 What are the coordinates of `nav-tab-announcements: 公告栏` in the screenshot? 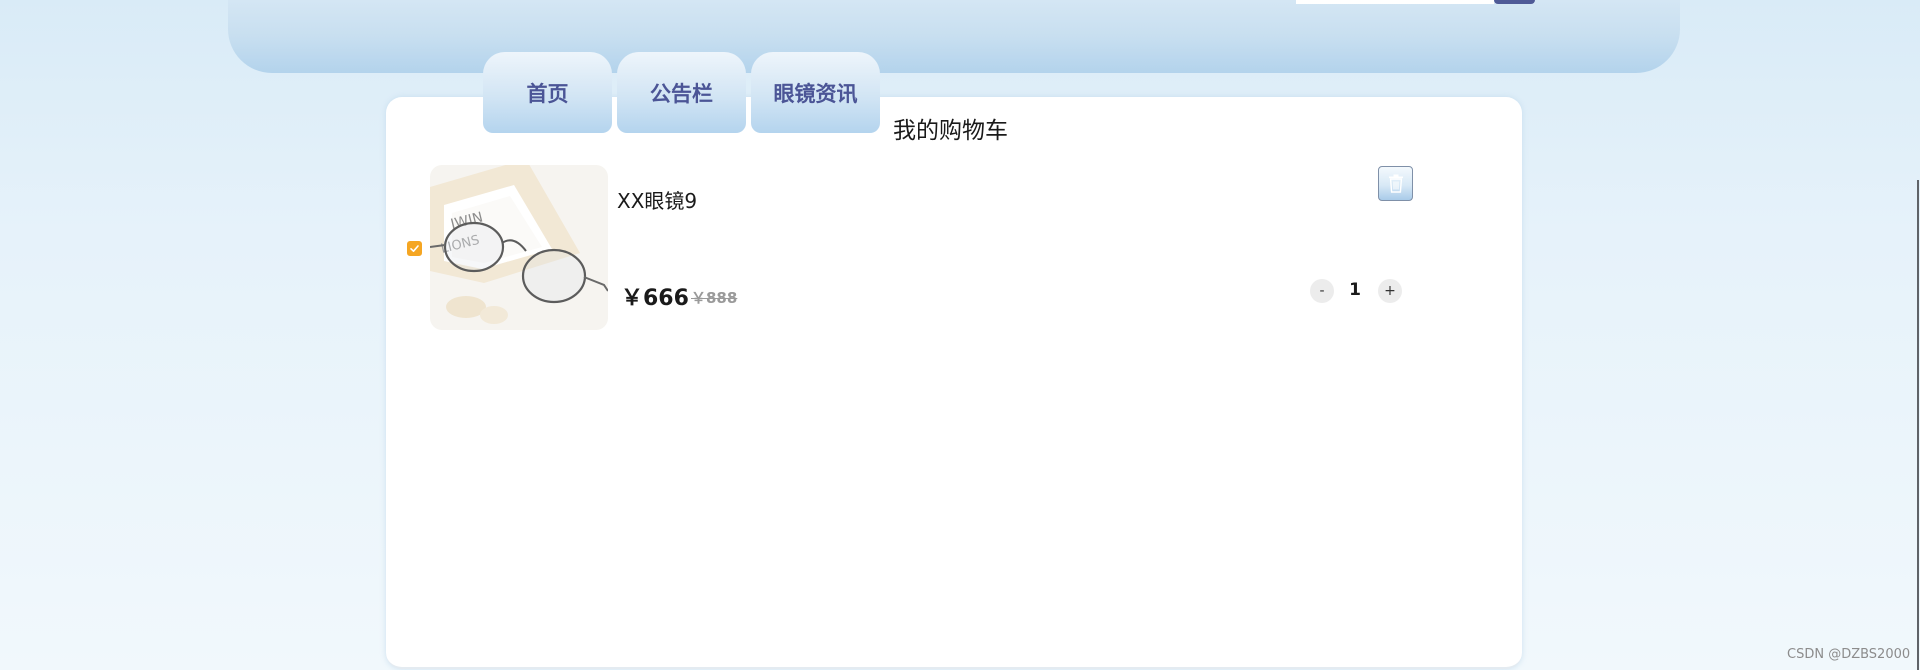 It's located at (681, 92).